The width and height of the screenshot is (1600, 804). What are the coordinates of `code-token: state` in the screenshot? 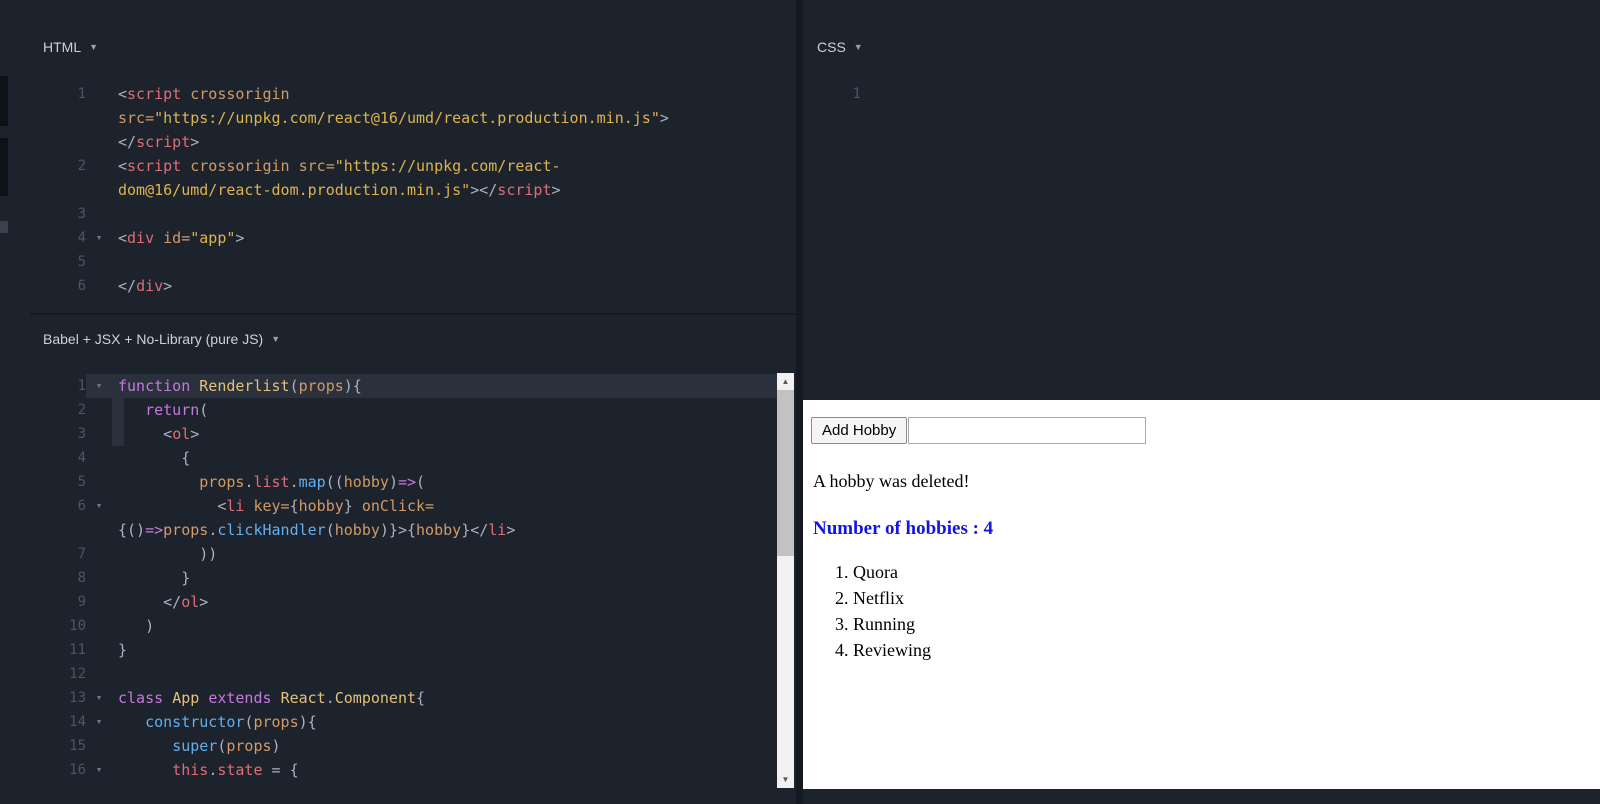 It's located at (240, 770).